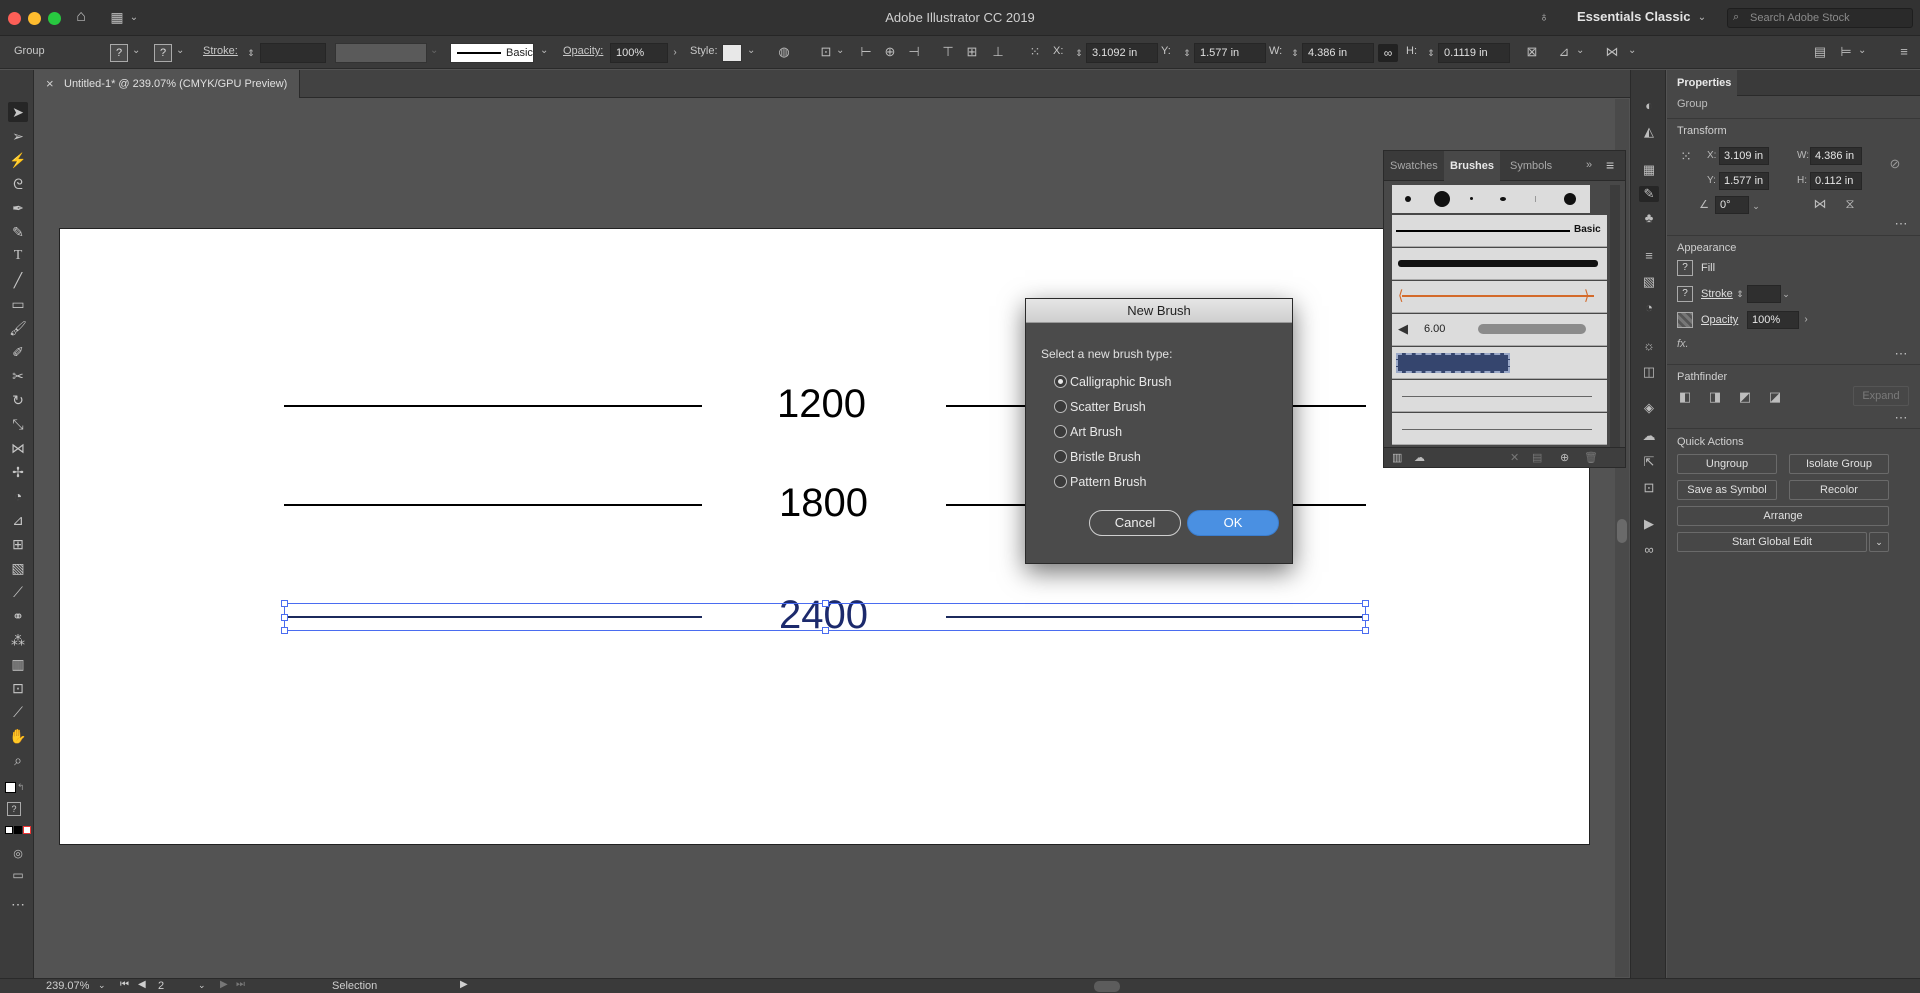 The height and width of the screenshot is (993, 1920). I want to click on status-menu-icon: ▶, so click(464, 984).